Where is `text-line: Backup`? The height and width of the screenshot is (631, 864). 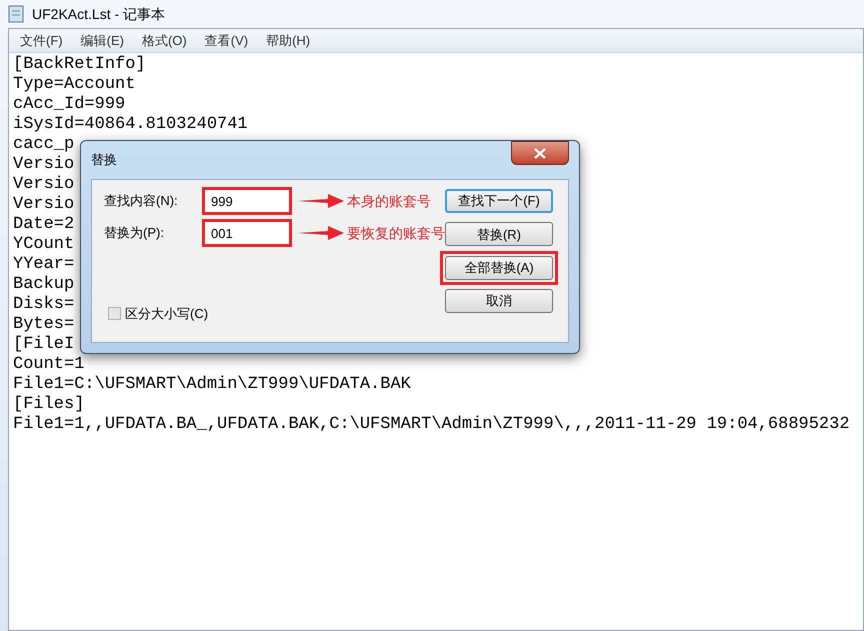
text-line: Backup is located at coordinates (43, 285).